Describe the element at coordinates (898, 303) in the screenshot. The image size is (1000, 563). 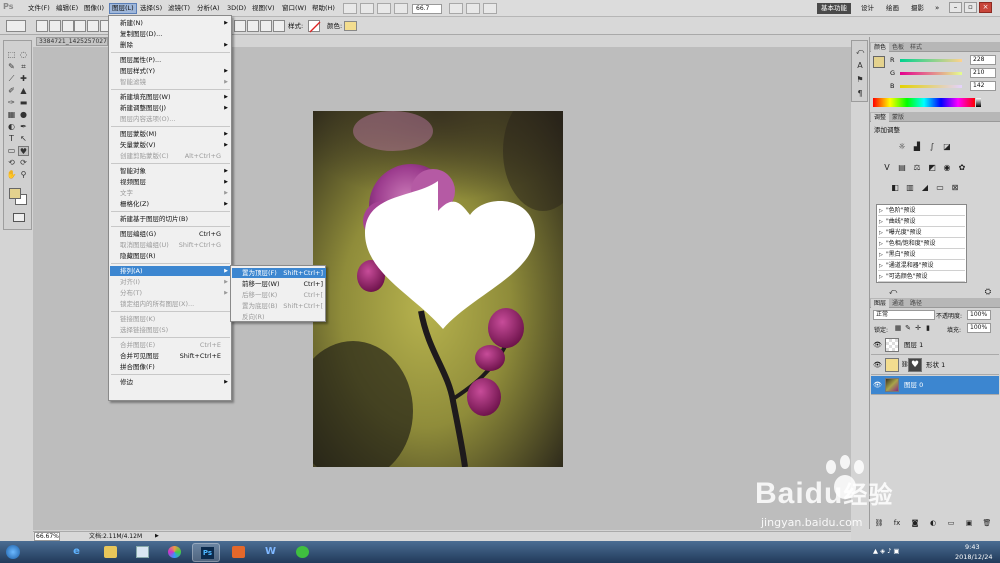
I see `tab-channels: 通道` at that location.